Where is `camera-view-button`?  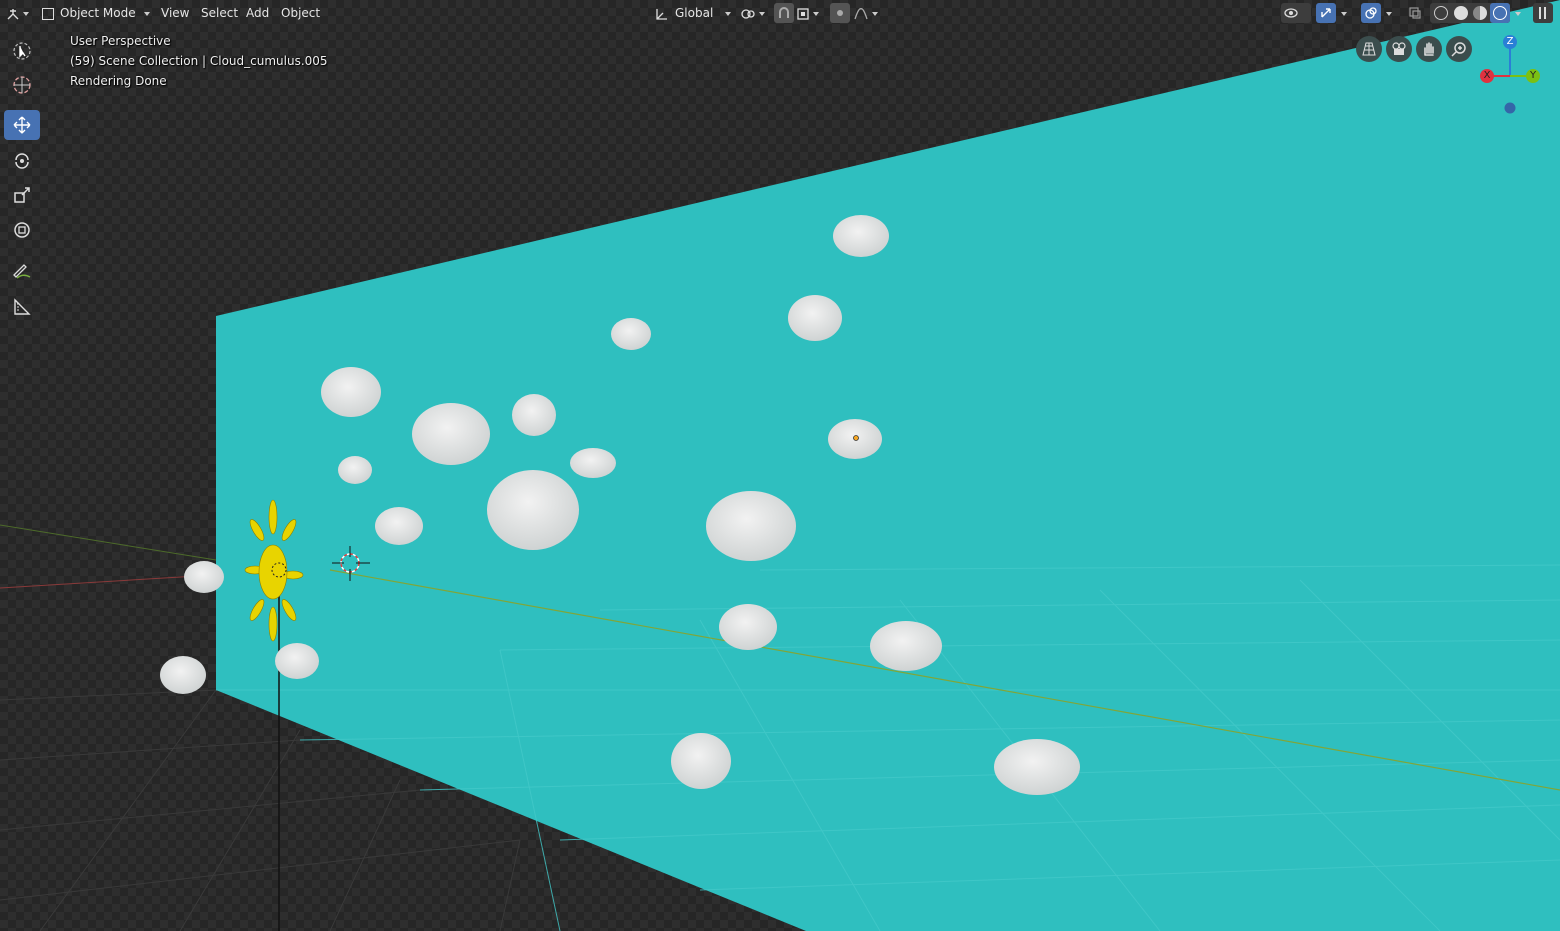 camera-view-button is located at coordinates (1399, 49).